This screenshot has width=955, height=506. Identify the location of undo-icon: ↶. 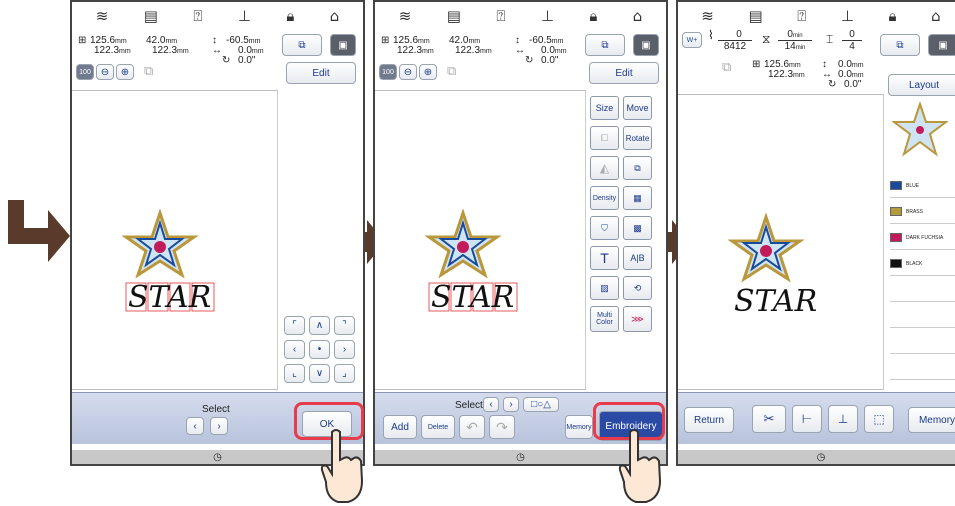
(472, 427).